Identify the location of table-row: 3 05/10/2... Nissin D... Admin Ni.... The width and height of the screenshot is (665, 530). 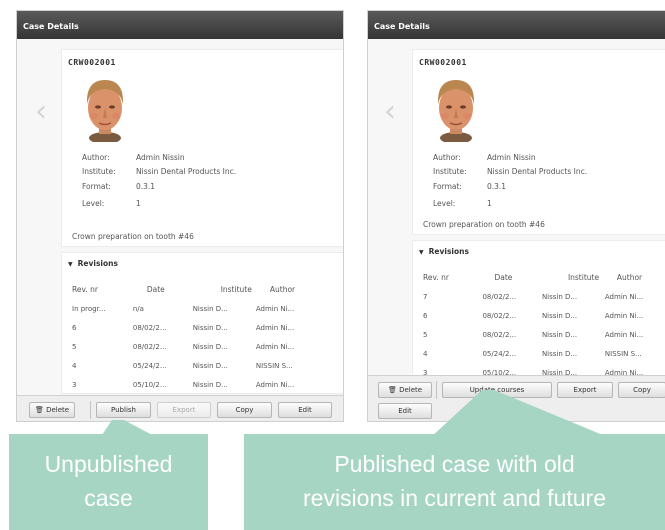
(196, 384).